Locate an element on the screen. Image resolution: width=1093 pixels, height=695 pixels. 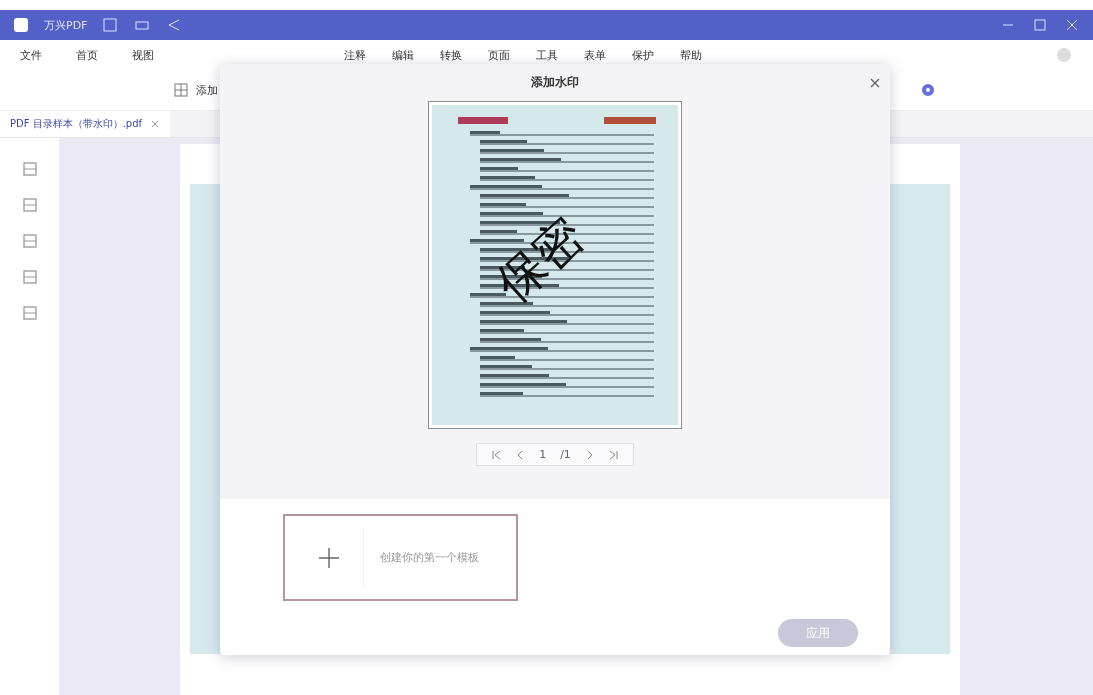
menu-item: 页面 is located at coordinates (499, 55).